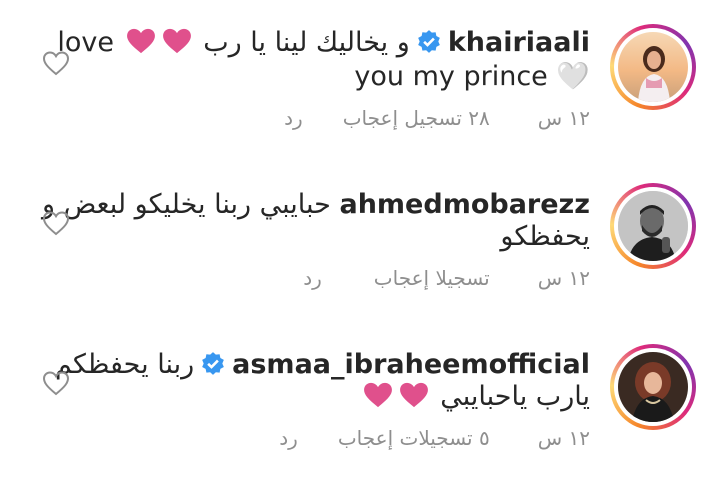 The image size is (720, 482). What do you see at coordinates (306, 42) in the screenshot?
I see `comment-text: و يخاليك لينا يا رب` at bounding box center [306, 42].